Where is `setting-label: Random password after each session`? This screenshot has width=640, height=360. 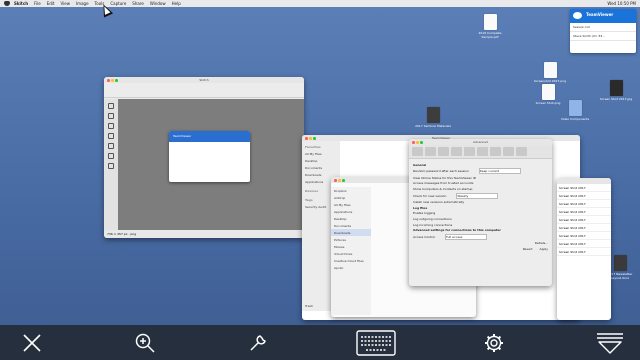 setting-label: Random password after each session is located at coordinates (441, 171).